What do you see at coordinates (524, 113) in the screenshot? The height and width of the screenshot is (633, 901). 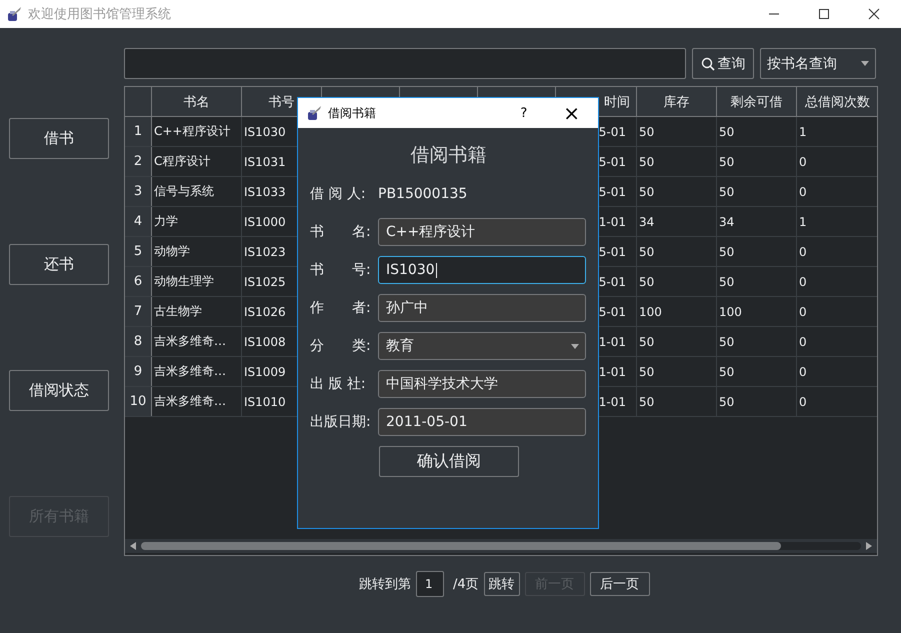 I see `help-button: ?` at bounding box center [524, 113].